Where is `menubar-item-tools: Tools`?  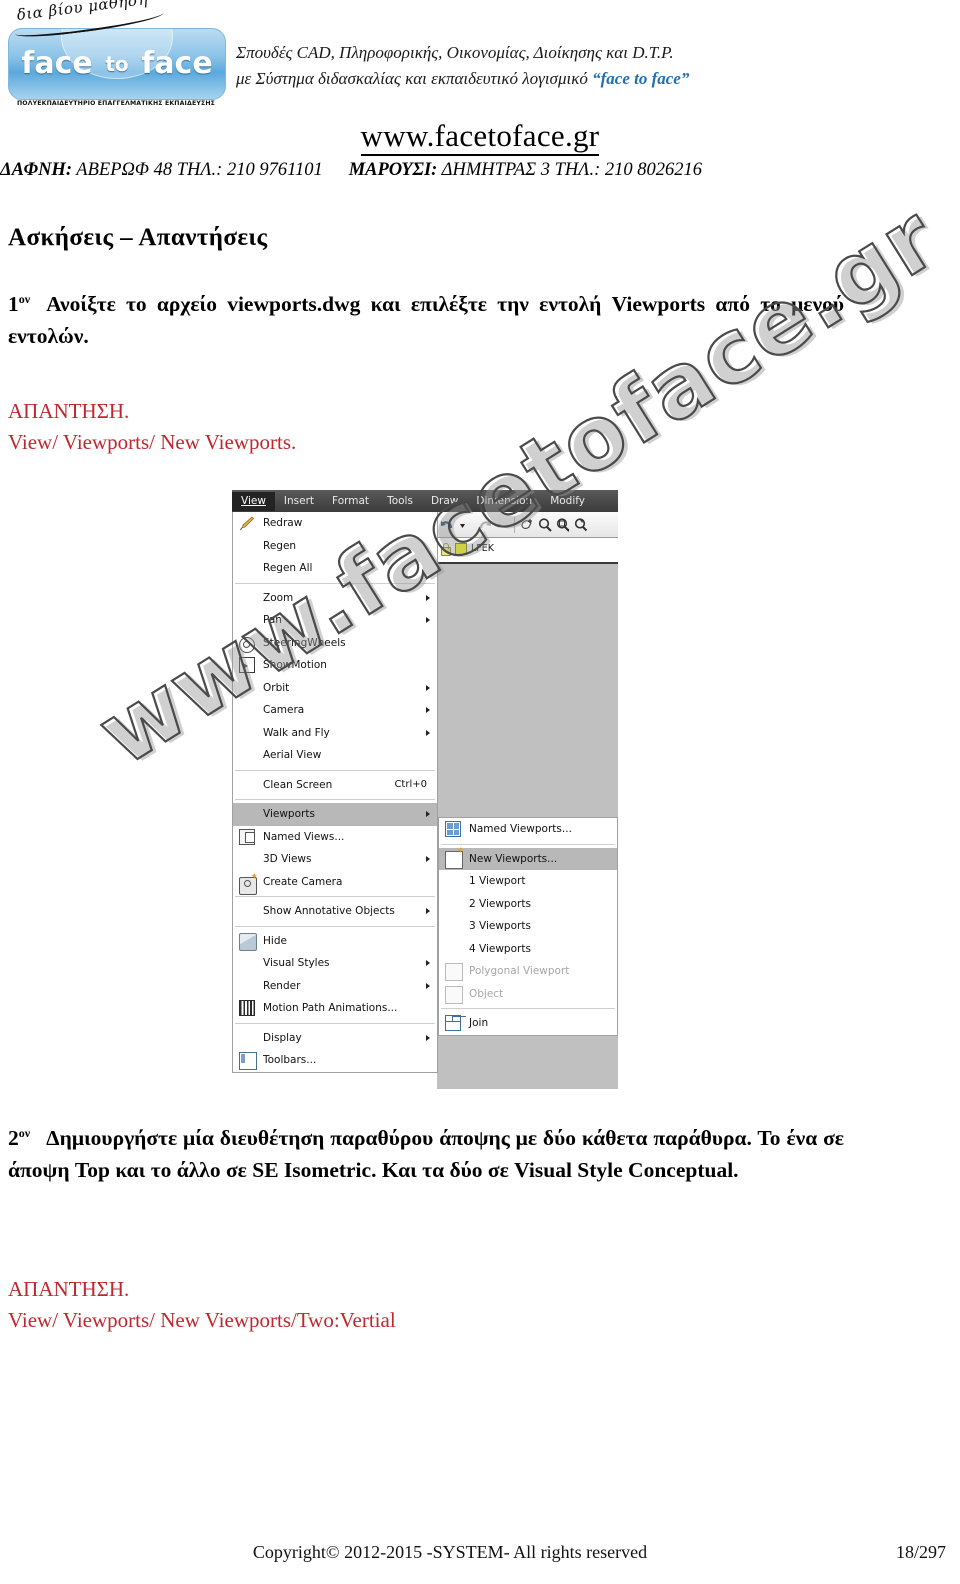 menubar-item-tools: Tools is located at coordinates (400, 501).